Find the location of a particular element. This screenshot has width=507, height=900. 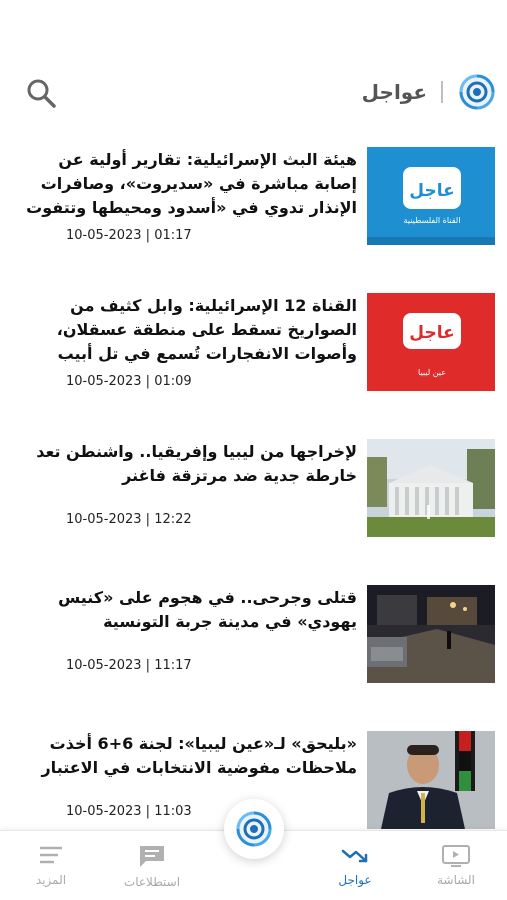

header-divider is located at coordinates (442, 92).